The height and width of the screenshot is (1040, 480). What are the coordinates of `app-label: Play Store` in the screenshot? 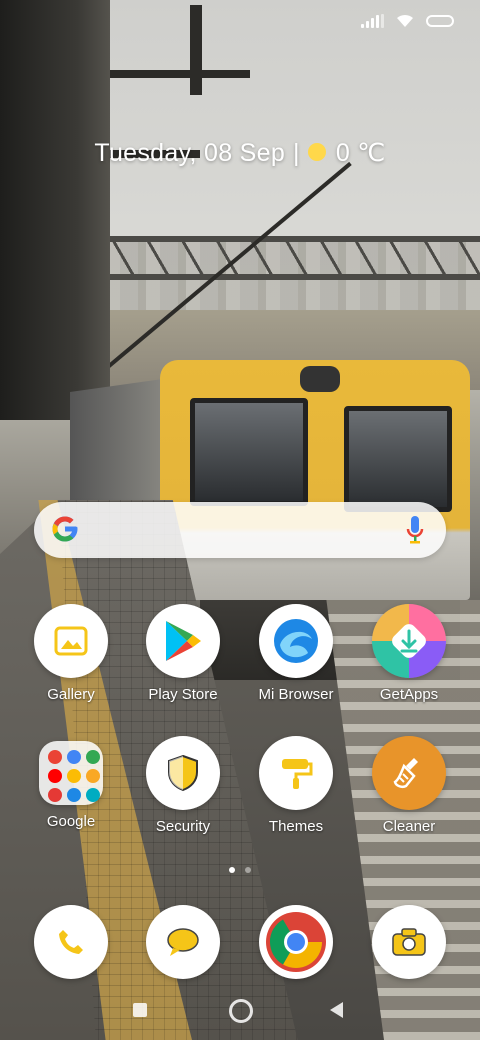 It's located at (183, 694).